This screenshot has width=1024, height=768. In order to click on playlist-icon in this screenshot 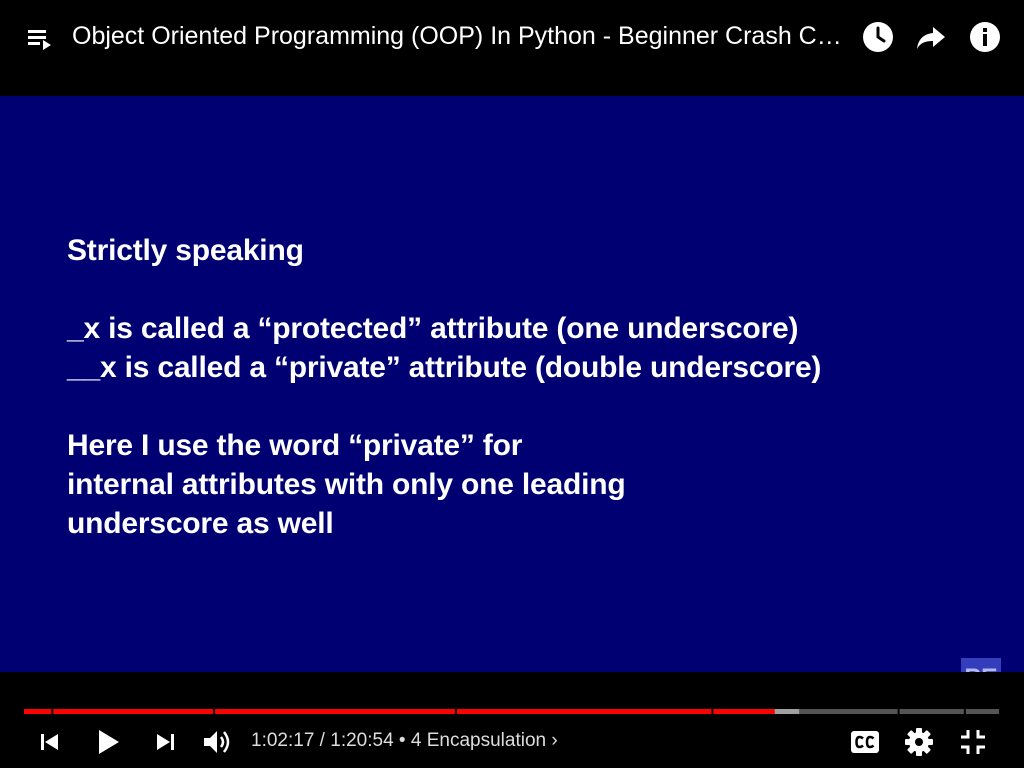, I will do `click(41, 39)`.